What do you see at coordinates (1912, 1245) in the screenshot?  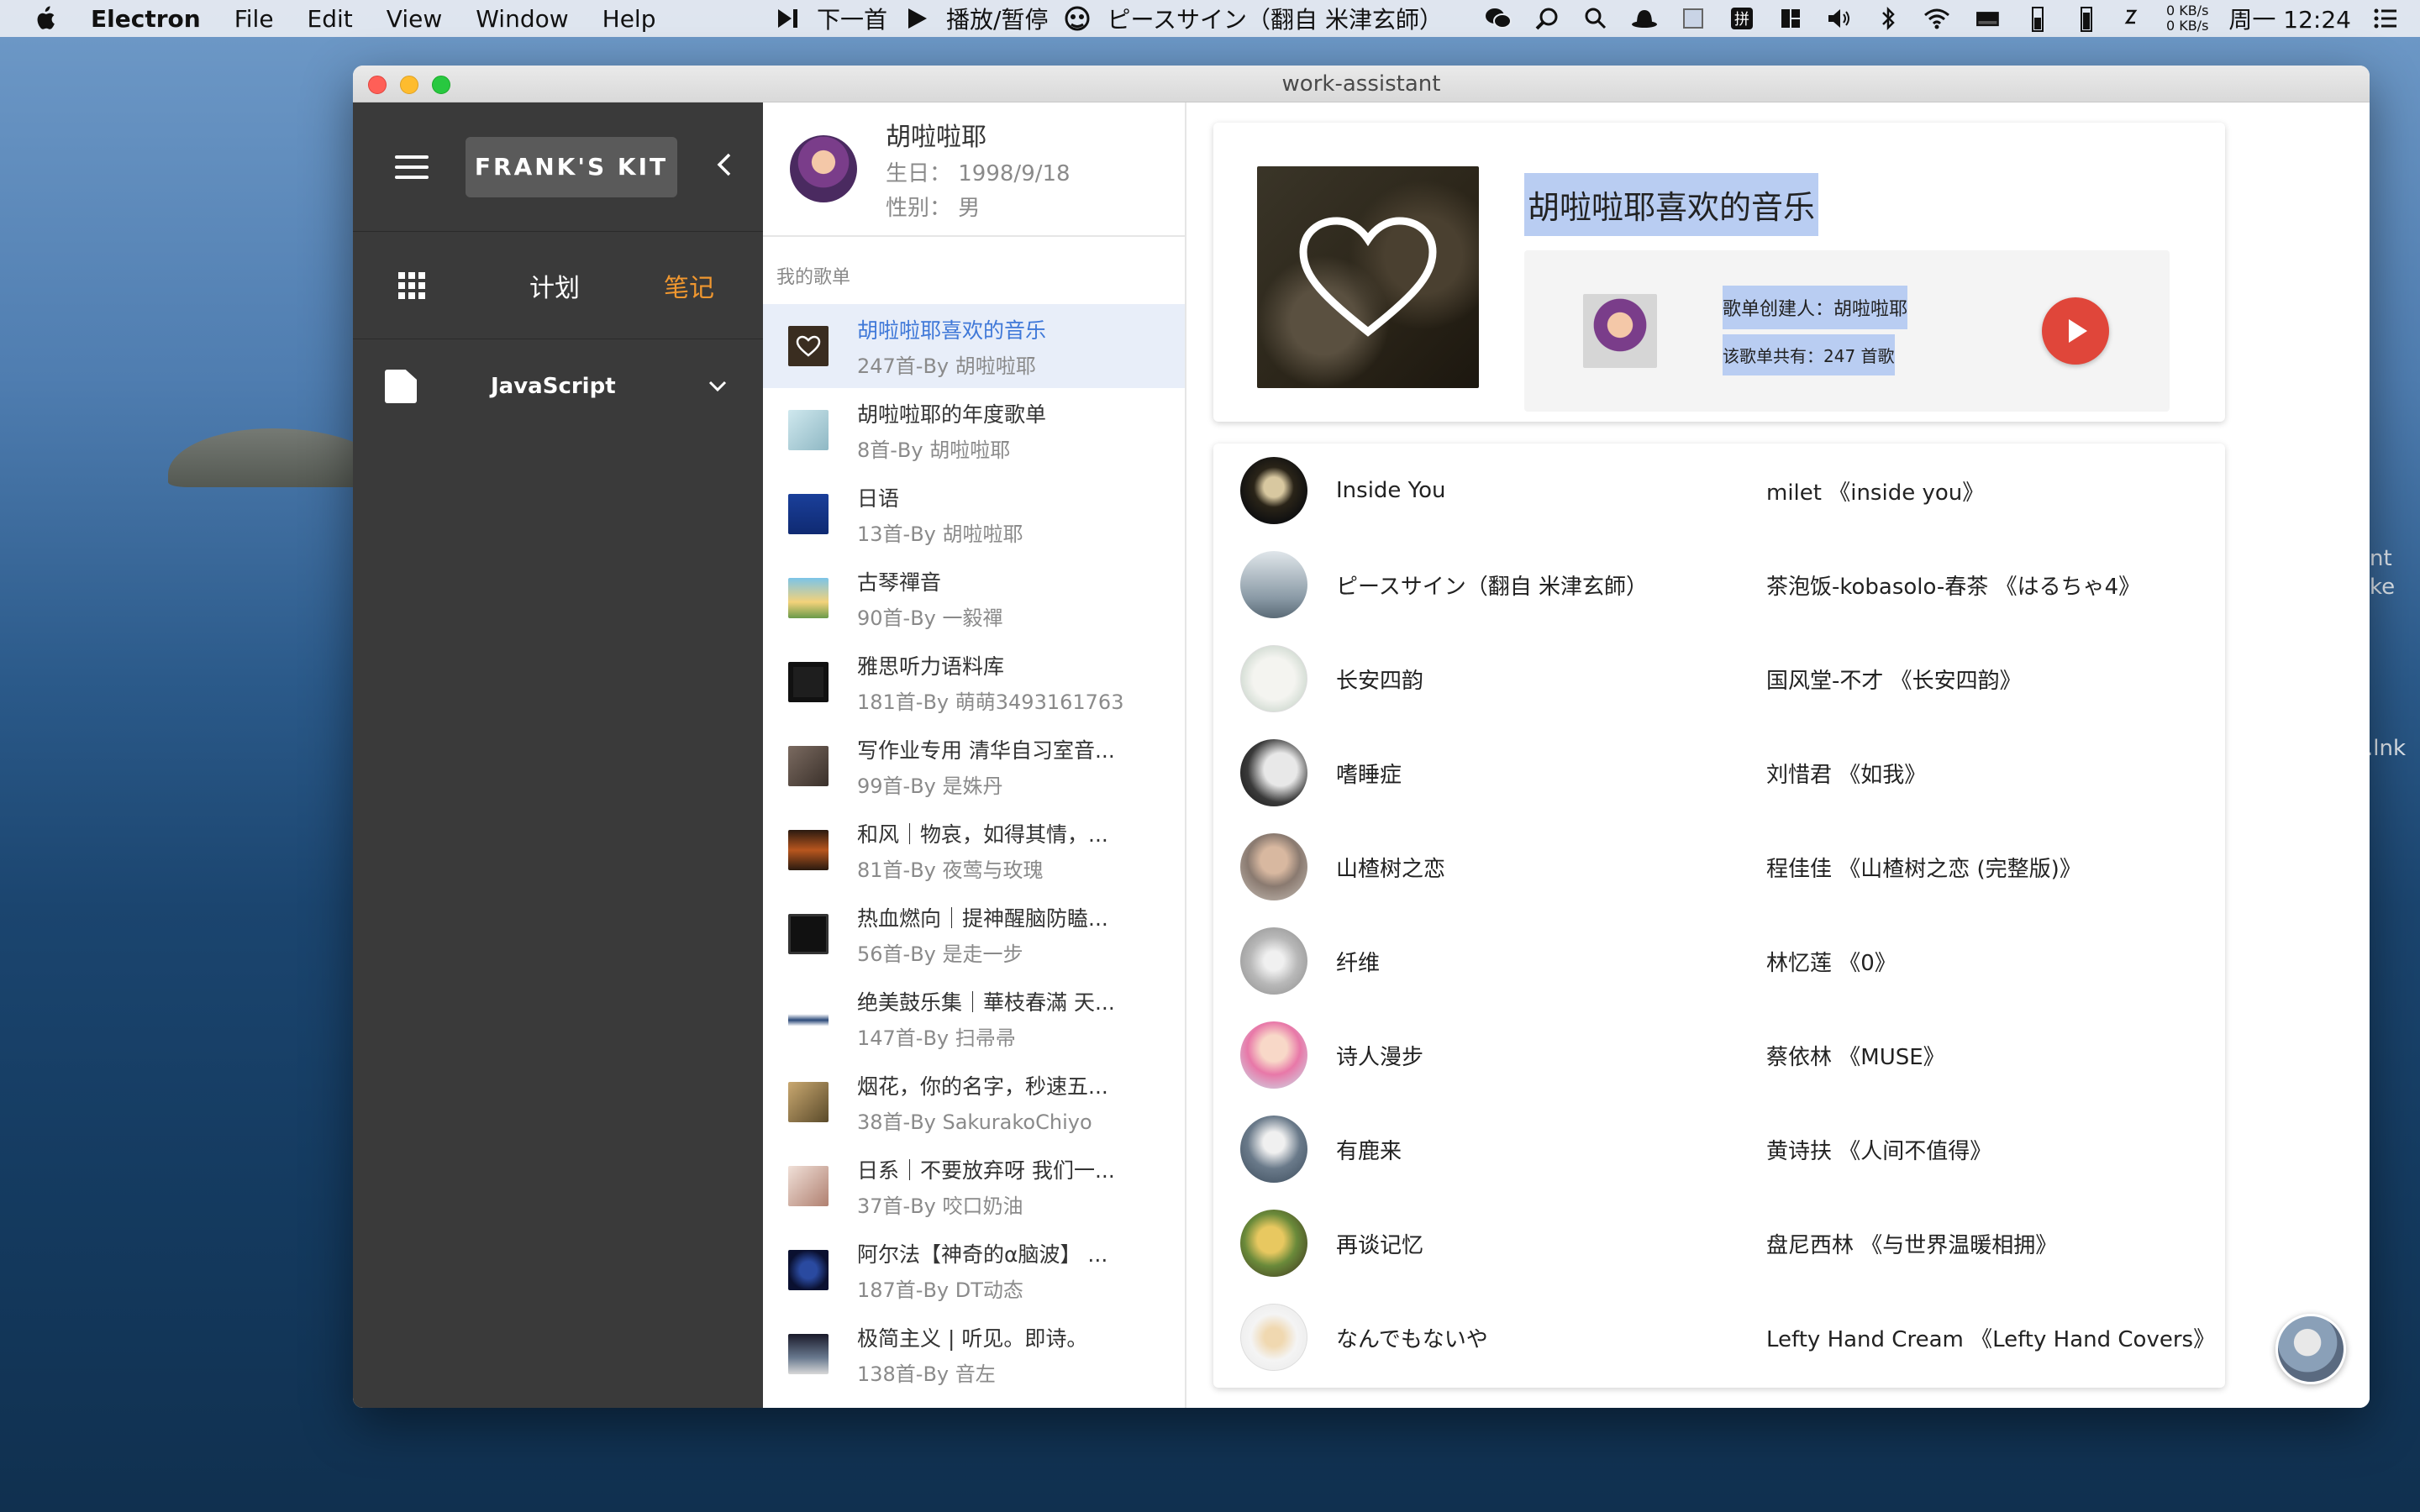 I see `song-artist: 盘尼西林 《与世界温暖相拥》` at bounding box center [1912, 1245].